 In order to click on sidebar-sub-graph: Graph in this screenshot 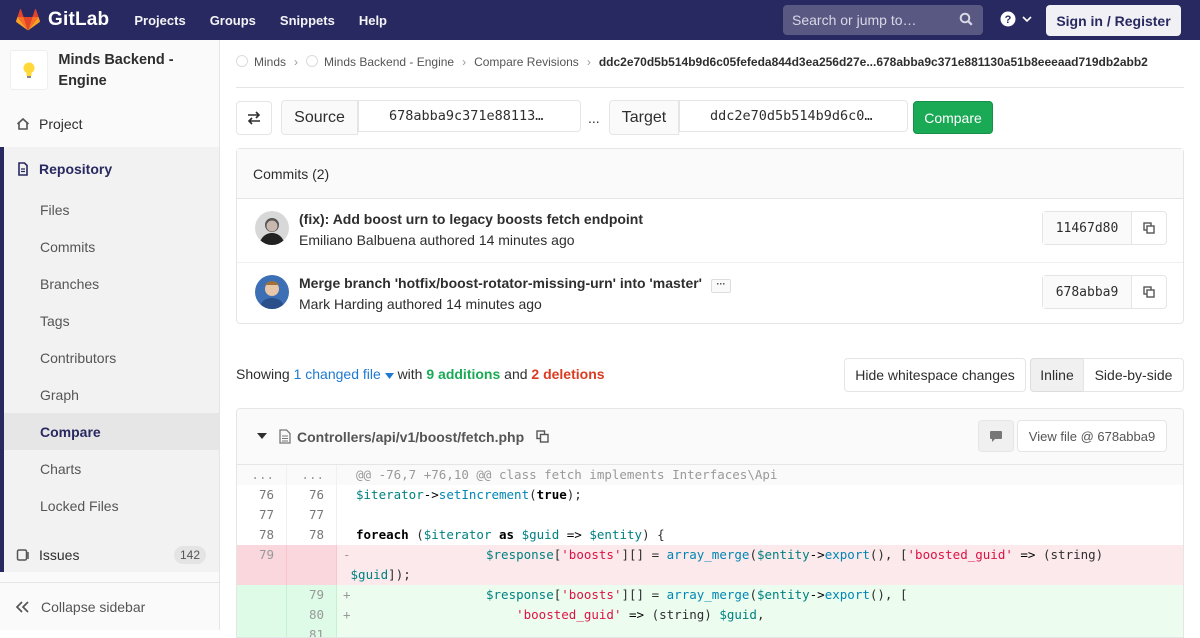, I will do `click(59, 395)`.